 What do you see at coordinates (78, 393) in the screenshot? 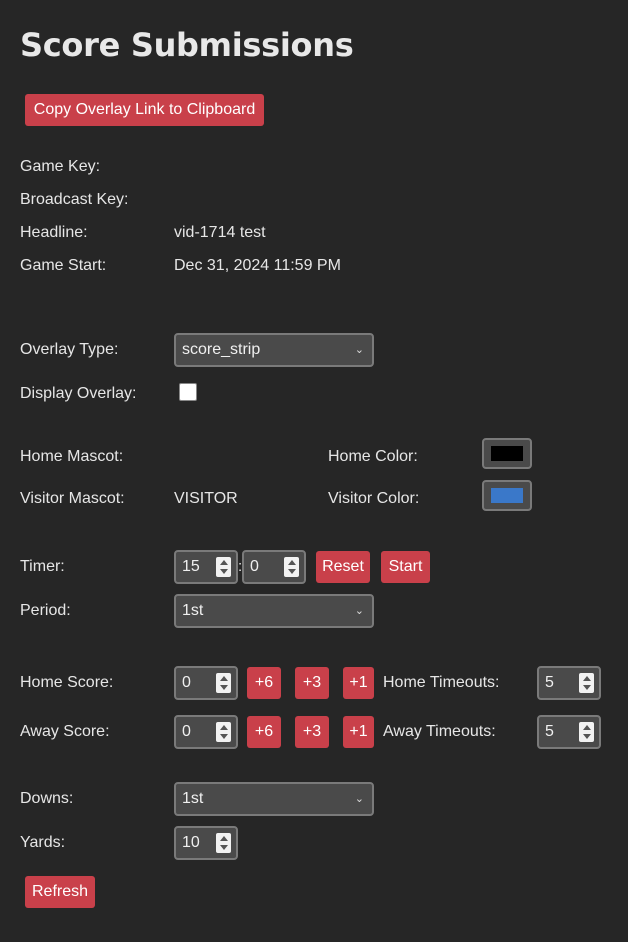
I see `display-overlay-label: Display Overlay:` at bounding box center [78, 393].